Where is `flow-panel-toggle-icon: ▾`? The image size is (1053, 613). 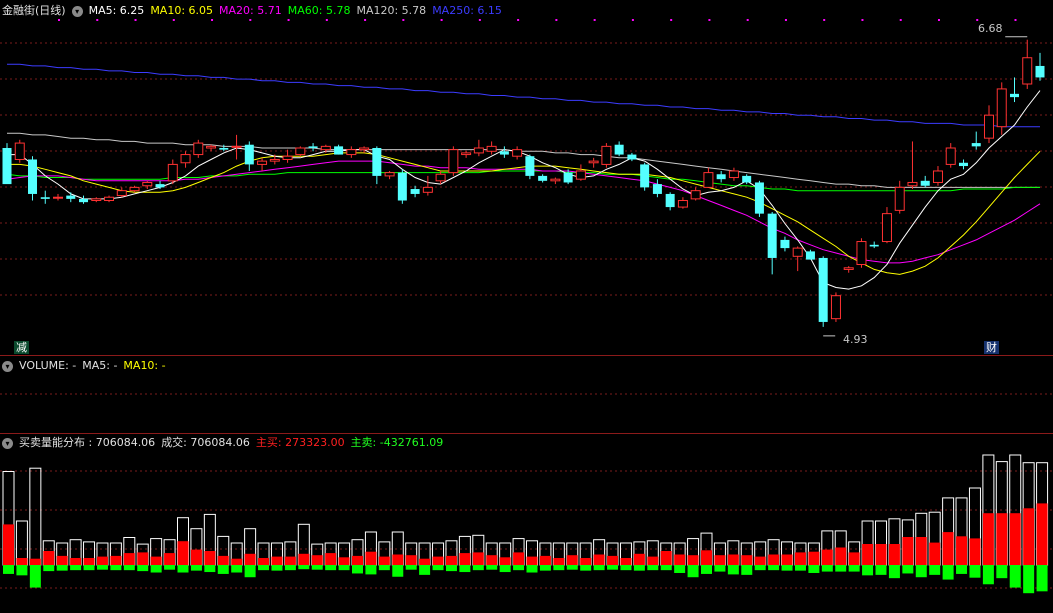 flow-panel-toggle-icon: ▾ is located at coordinates (7, 443).